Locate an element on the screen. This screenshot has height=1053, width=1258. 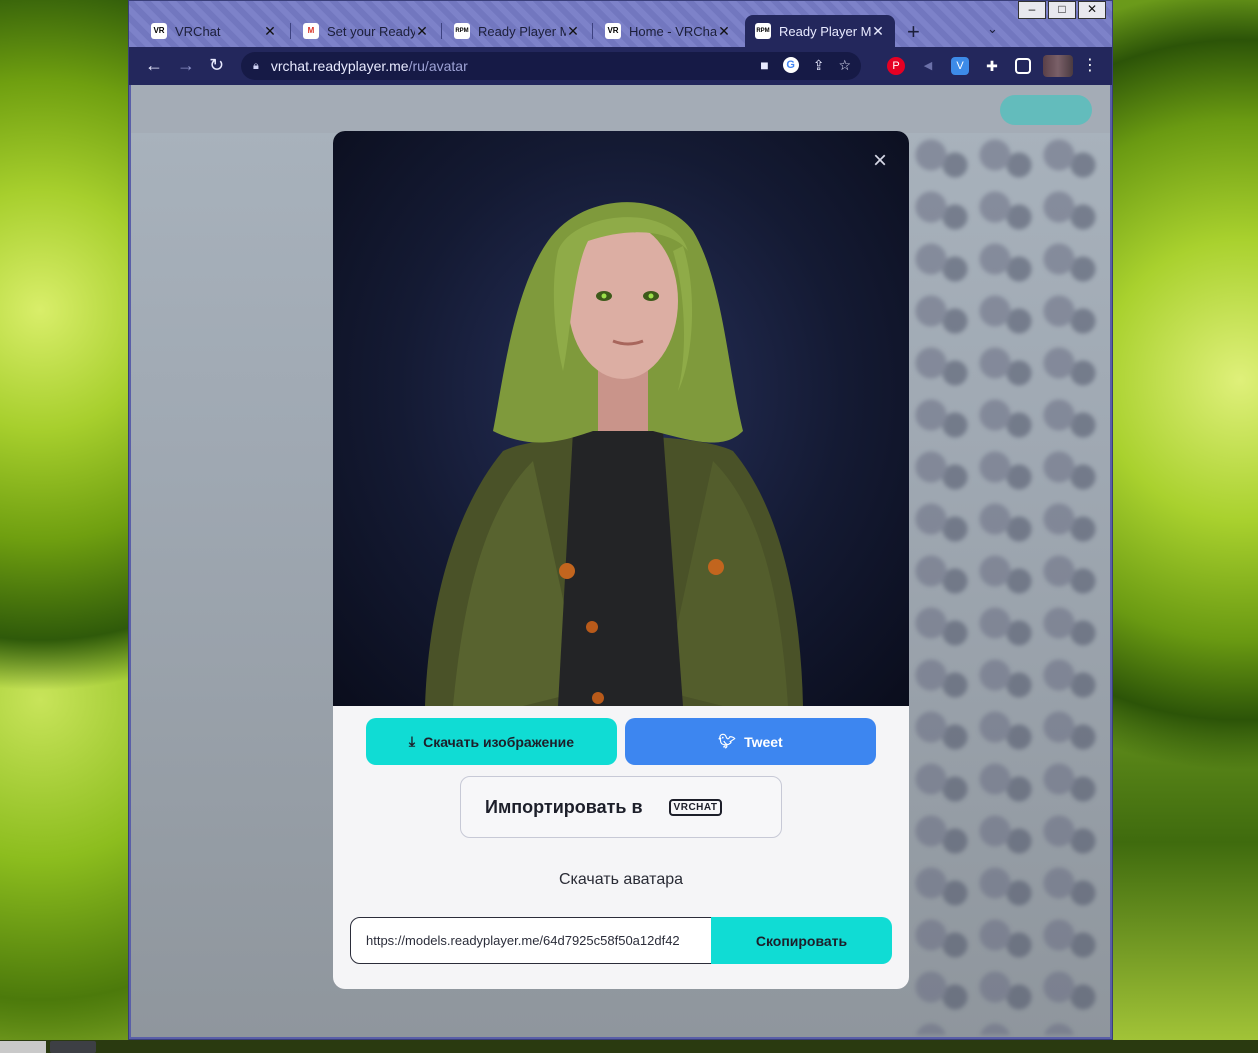
vrchat-logo-icon: VRCHAT is located at coordinates (695, 807).